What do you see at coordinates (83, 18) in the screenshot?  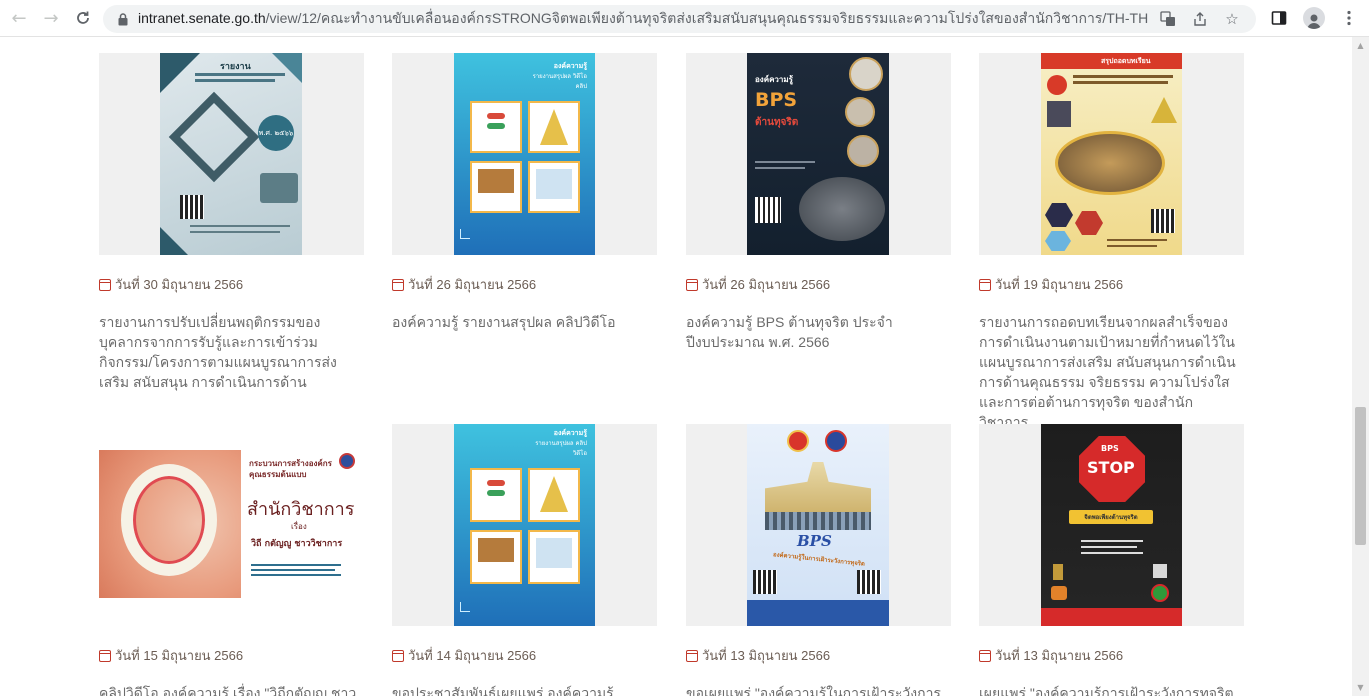 I see `reload-icon` at bounding box center [83, 18].